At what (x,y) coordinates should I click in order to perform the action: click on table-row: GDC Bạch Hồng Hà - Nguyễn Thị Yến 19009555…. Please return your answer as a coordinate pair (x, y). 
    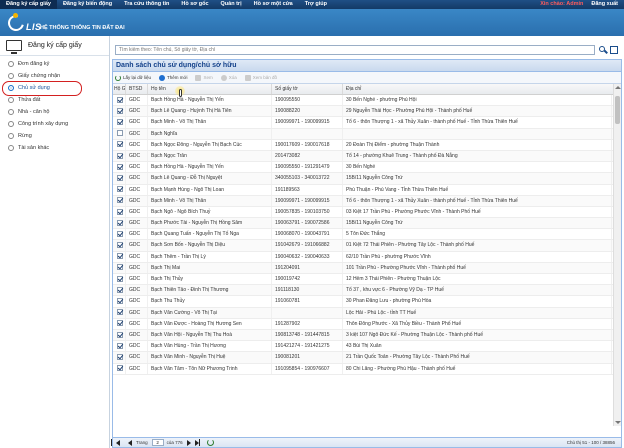
    Looking at the image, I should click on (367, 101).